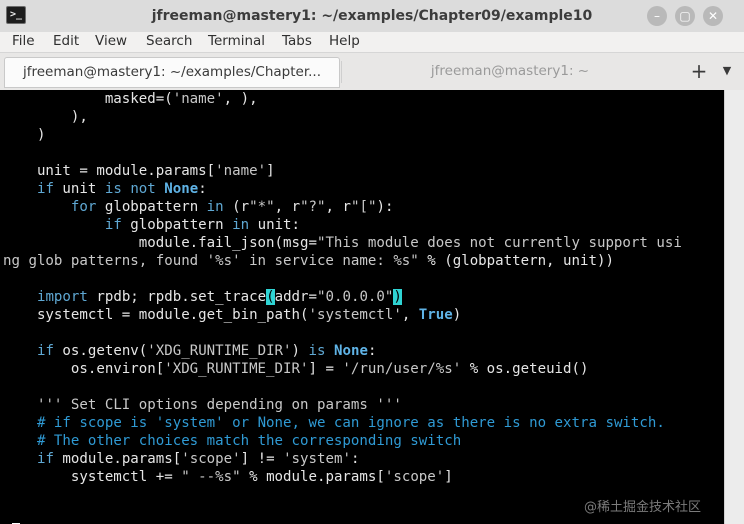 This screenshot has width=744, height=524. Describe the element at coordinates (325, 369) in the screenshot. I see `code-token: ] =` at that location.